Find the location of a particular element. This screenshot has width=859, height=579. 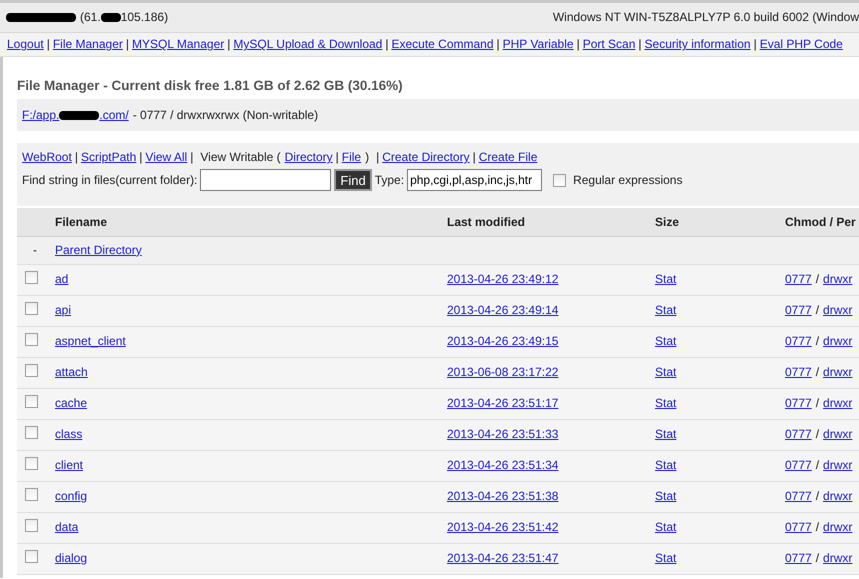

date-link: 2013-04-26 23:49:12 is located at coordinates (502, 279).